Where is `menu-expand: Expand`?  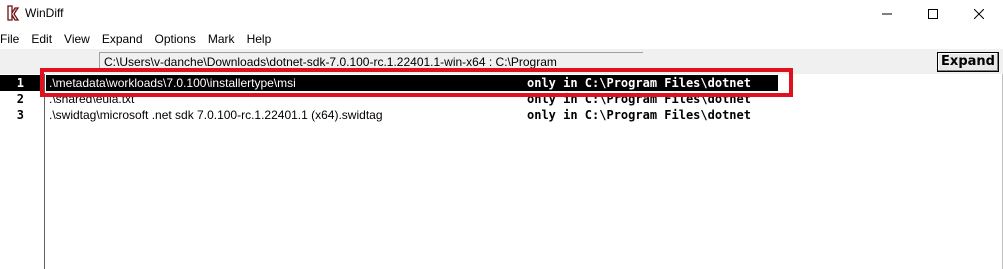
menu-expand: Expand is located at coordinates (122, 39).